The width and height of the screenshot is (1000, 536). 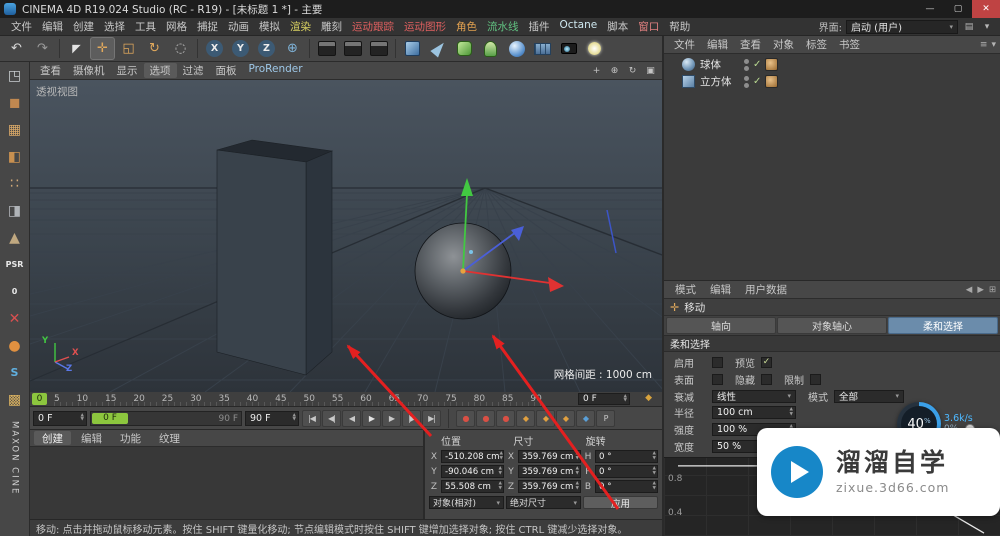 I want to click on last-tool-button: ◌, so click(x=180, y=48).